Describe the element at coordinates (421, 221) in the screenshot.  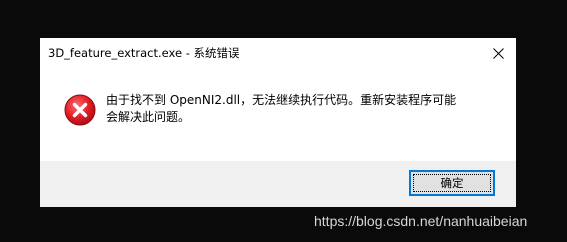
I see `watermark-text: https://blog.csdn.net/nanhuaibeian` at that location.